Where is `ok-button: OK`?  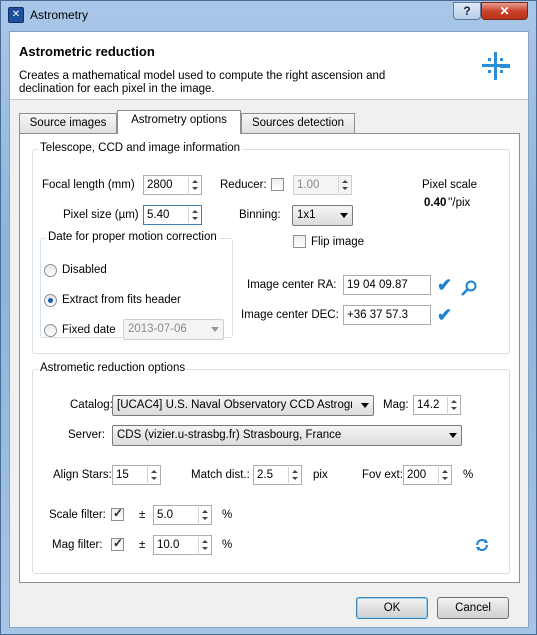 ok-button: OK is located at coordinates (392, 608).